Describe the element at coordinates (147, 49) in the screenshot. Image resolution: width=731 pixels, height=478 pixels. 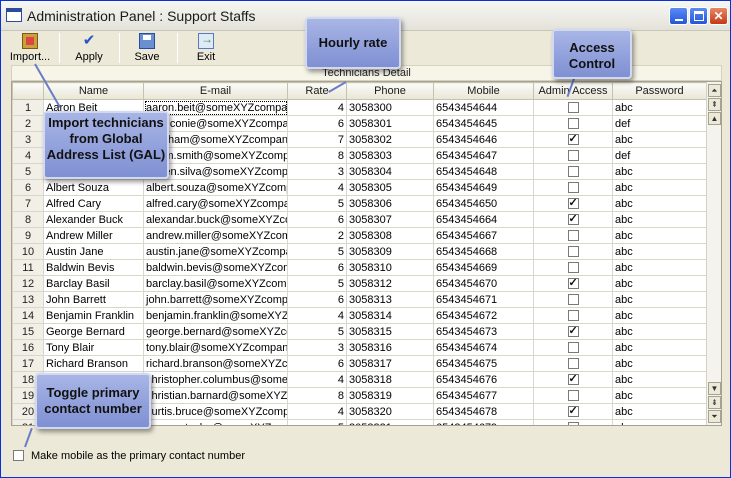
I see `save-button: Save` at that location.